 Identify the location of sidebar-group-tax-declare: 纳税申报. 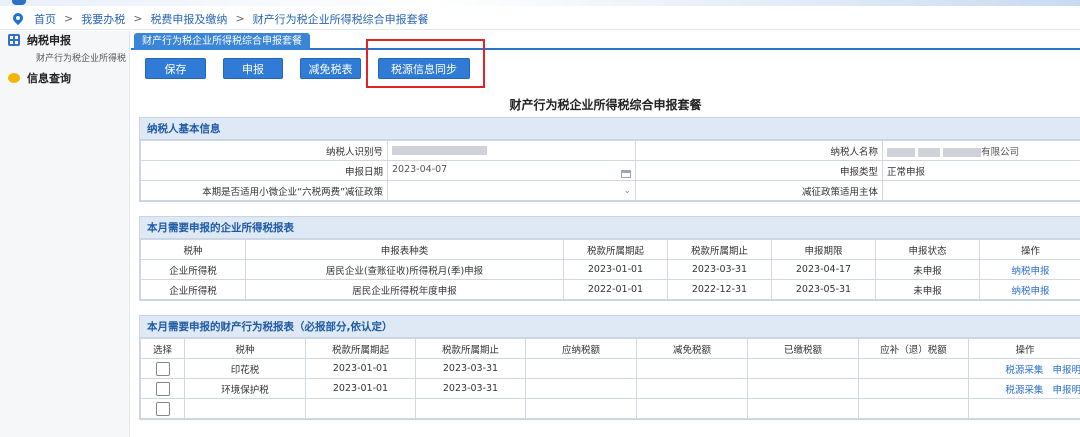
(64, 40).